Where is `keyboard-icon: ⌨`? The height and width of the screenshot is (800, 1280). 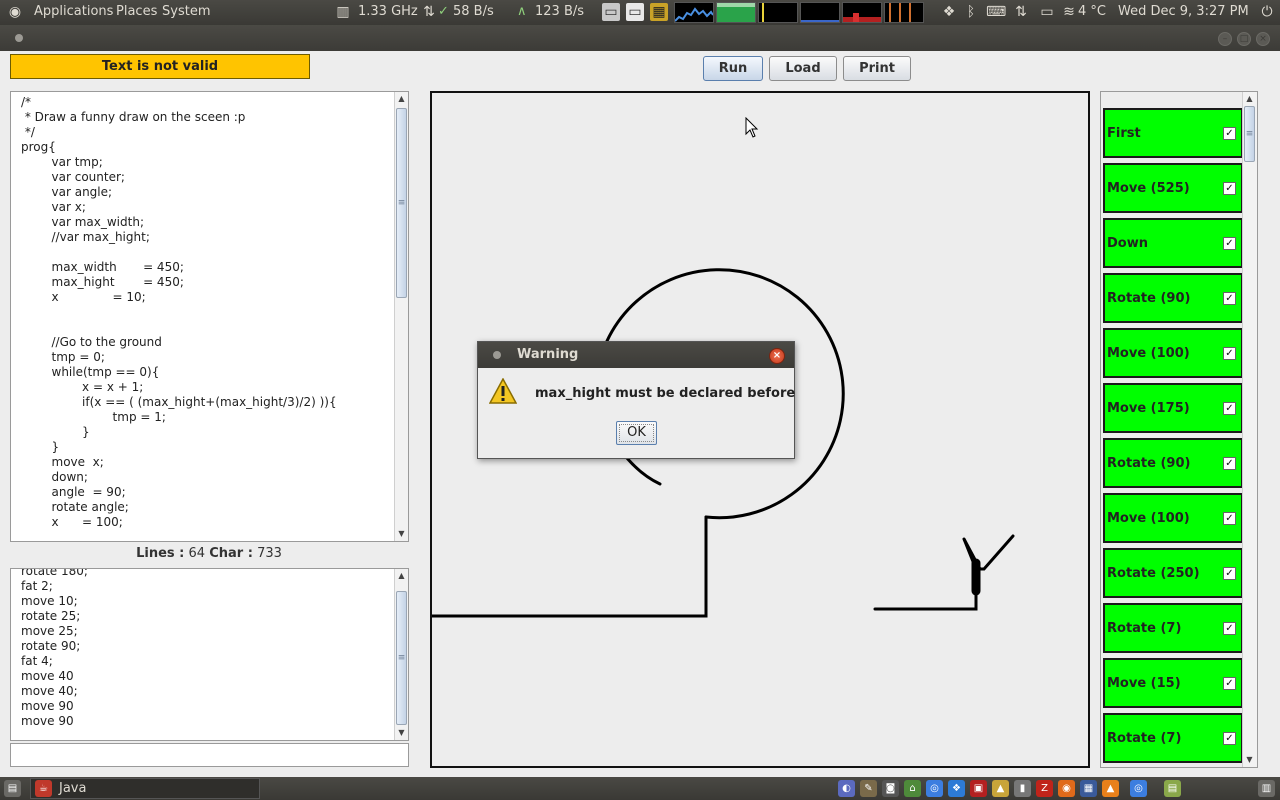
keyboard-icon: ⌨ is located at coordinates (996, 12).